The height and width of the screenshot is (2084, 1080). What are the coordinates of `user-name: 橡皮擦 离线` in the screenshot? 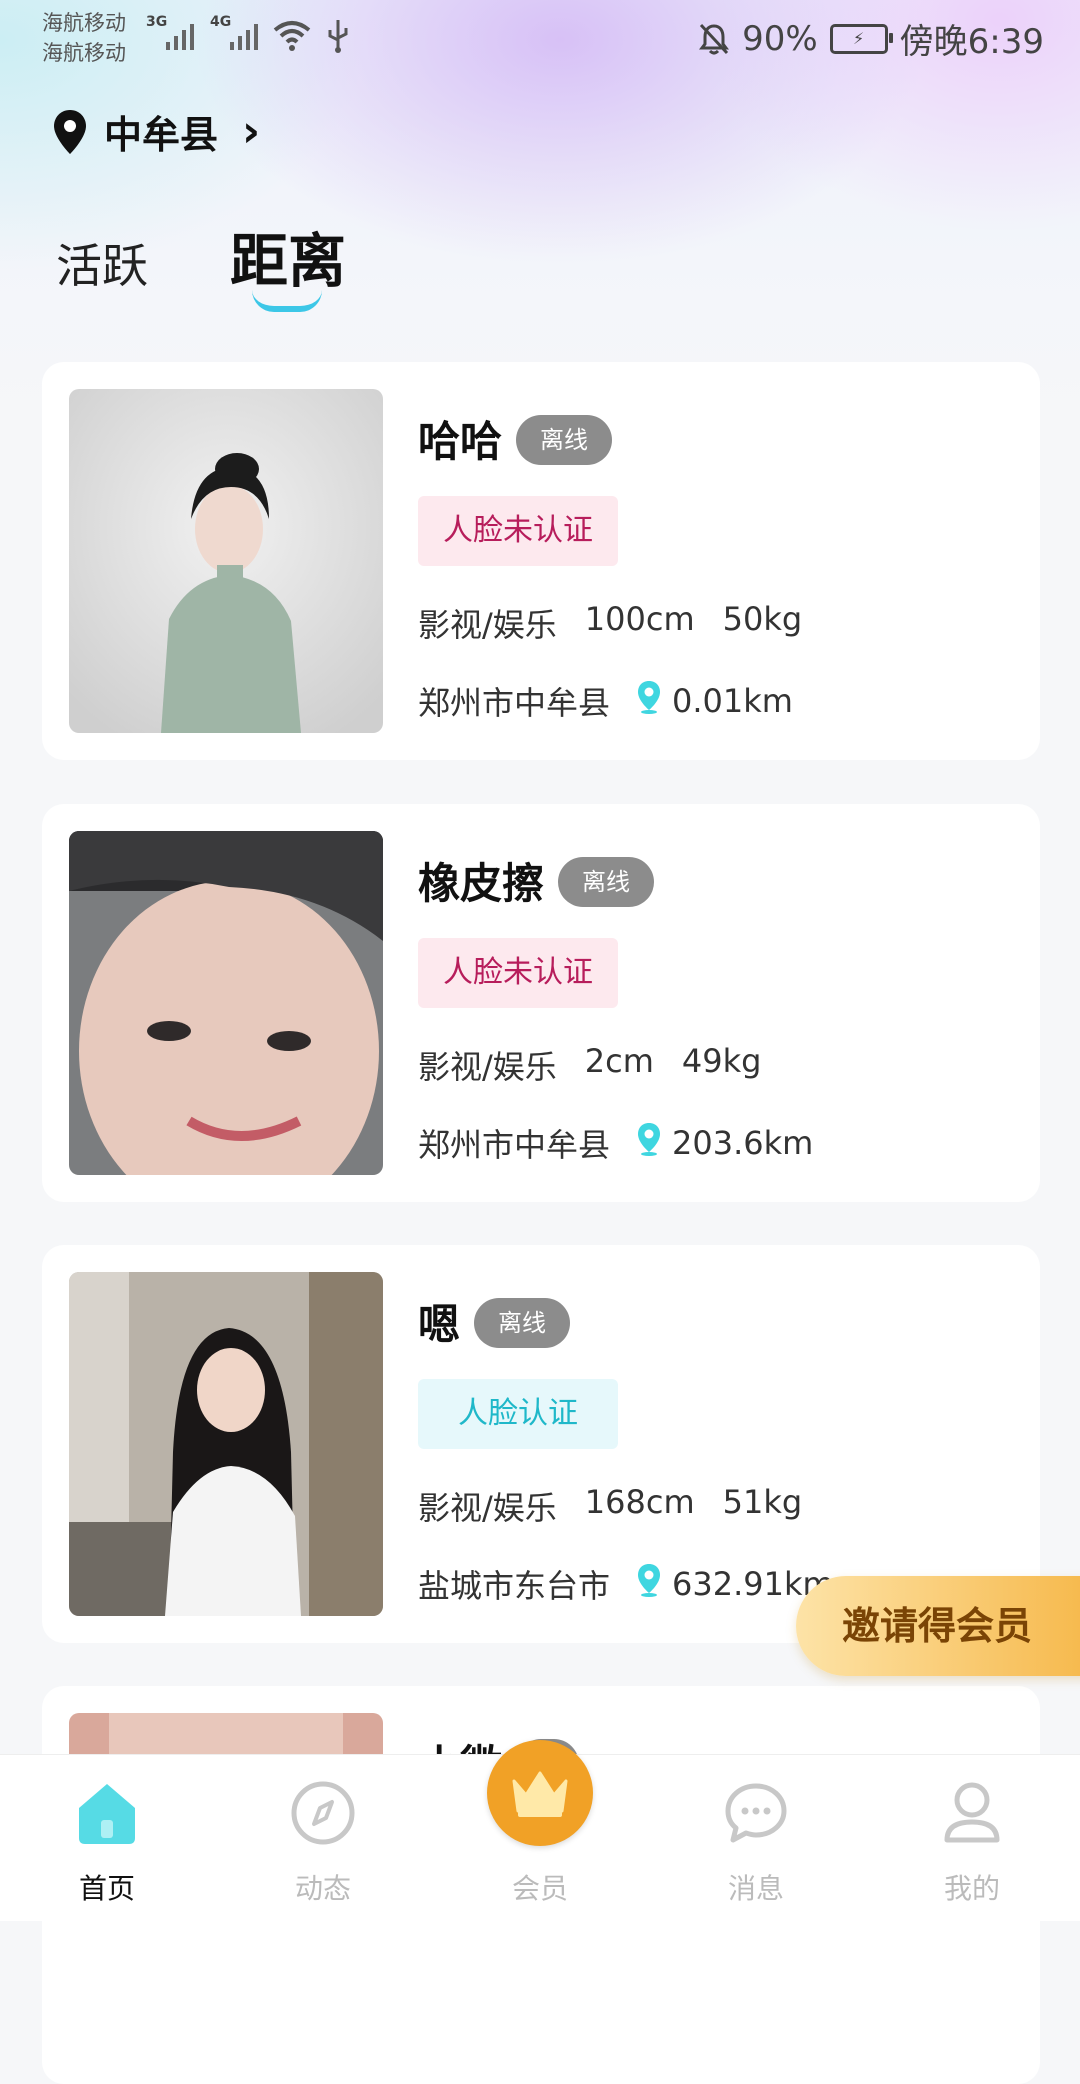 It's located at (536, 881).